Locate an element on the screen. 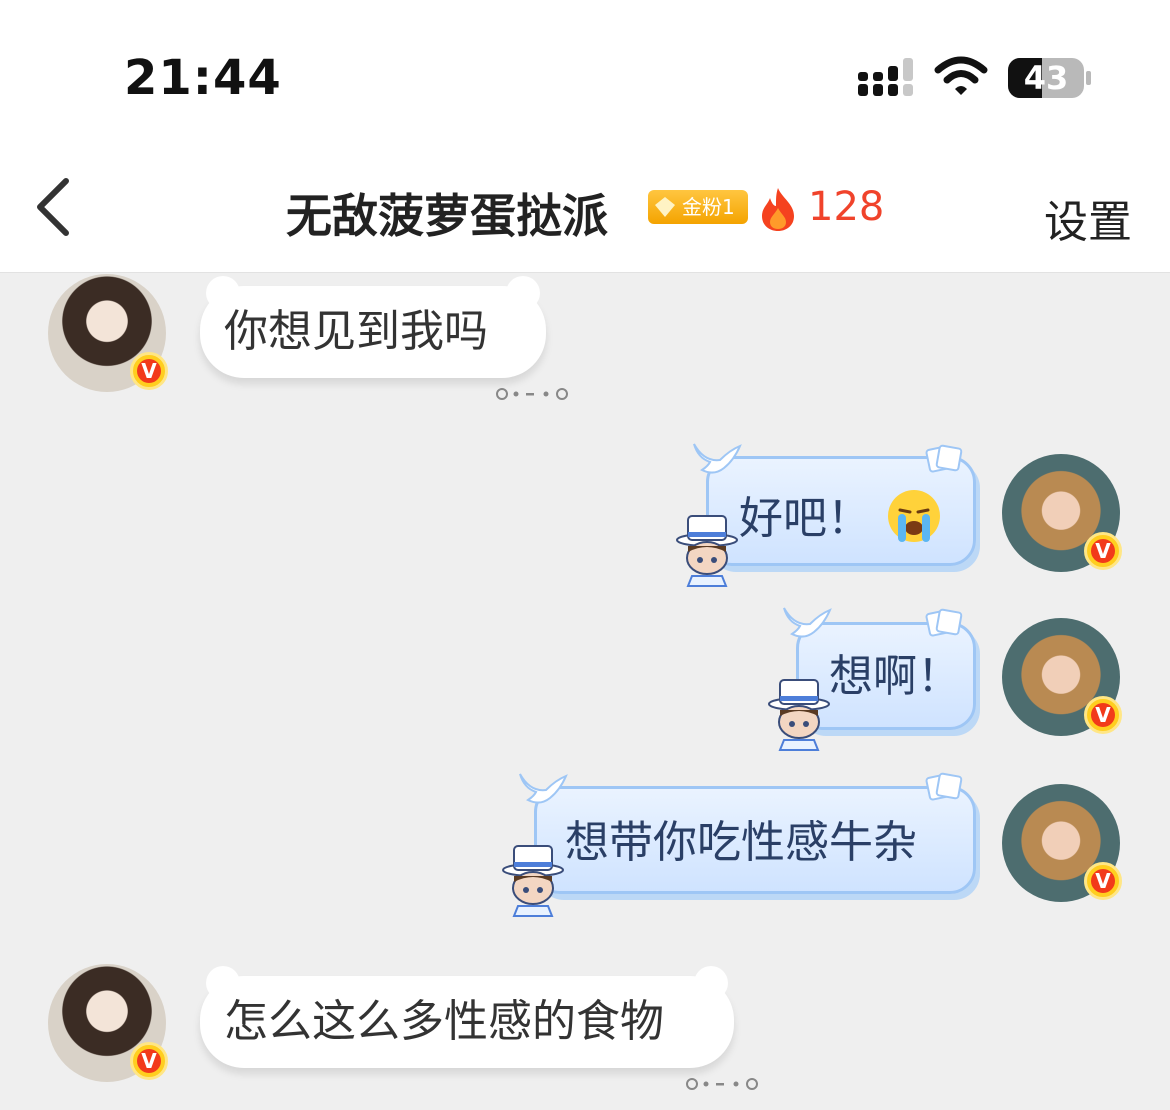  chat-title: 无敌菠萝蛋挞派 is located at coordinates (447, 216).